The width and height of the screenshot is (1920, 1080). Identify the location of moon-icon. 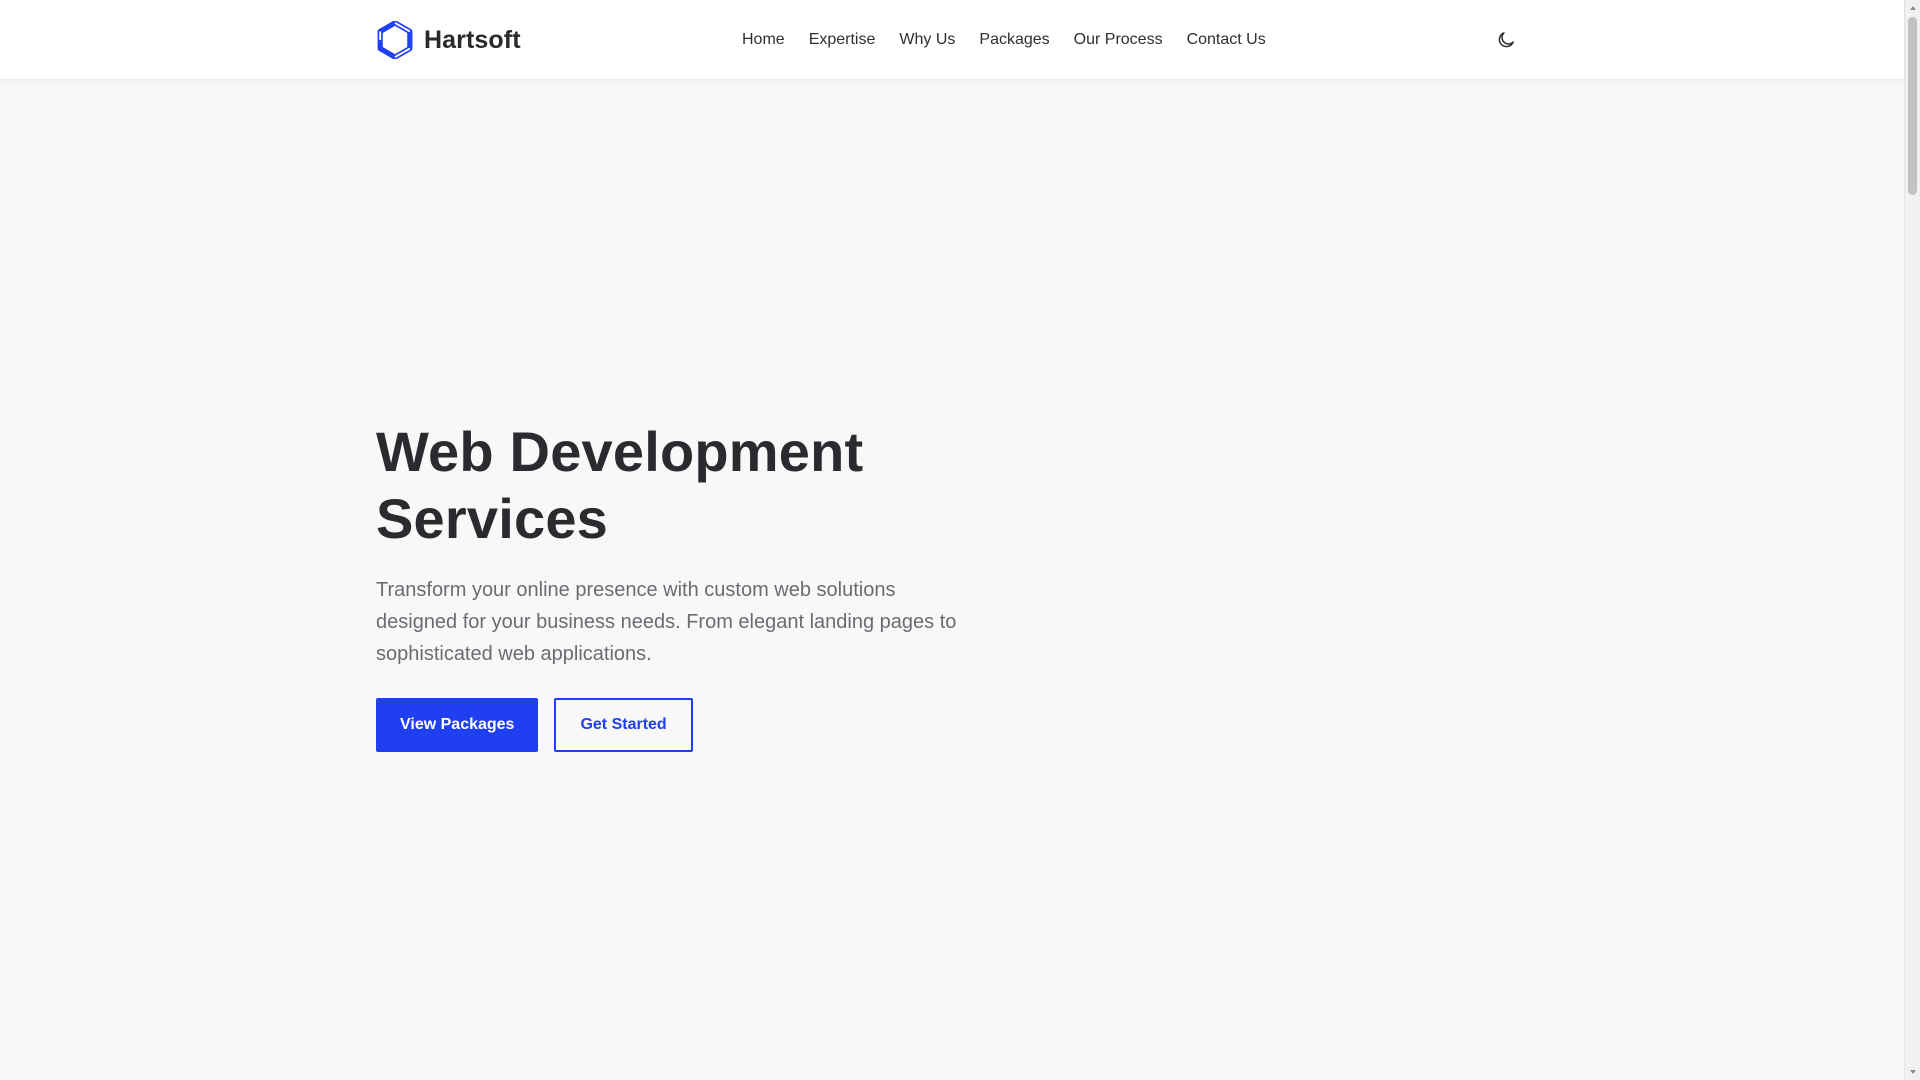
(1506, 40).